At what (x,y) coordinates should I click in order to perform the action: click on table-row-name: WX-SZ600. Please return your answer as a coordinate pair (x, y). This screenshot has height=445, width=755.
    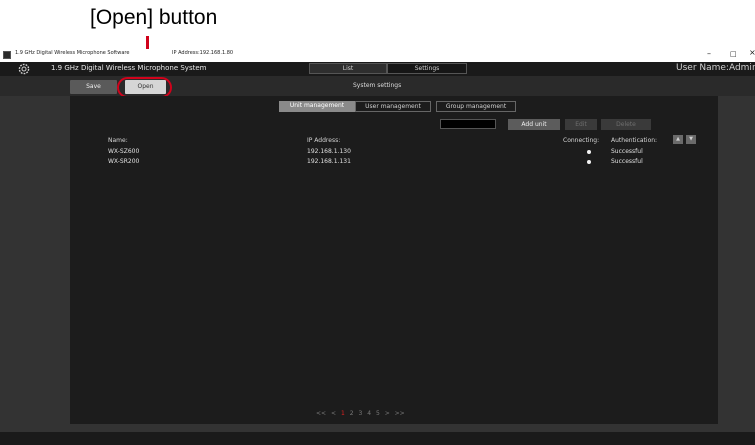
    Looking at the image, I should click on (123, 151).